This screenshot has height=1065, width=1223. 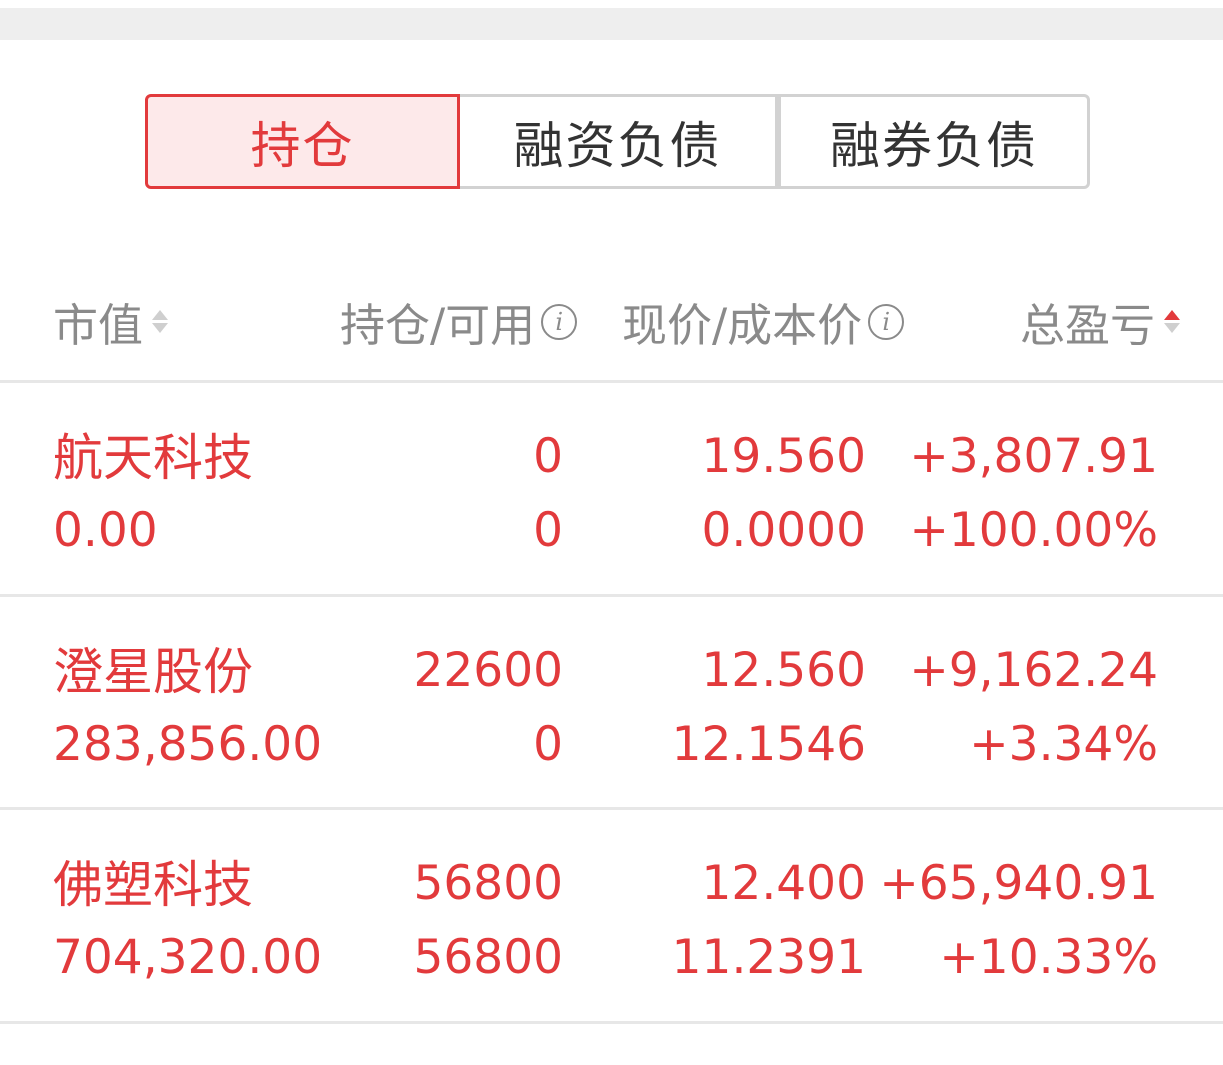 What do you see at coordinates (783, 530) in the screenshot?
I see `cost-price: 0.0000` at bounding box center [783, 530].